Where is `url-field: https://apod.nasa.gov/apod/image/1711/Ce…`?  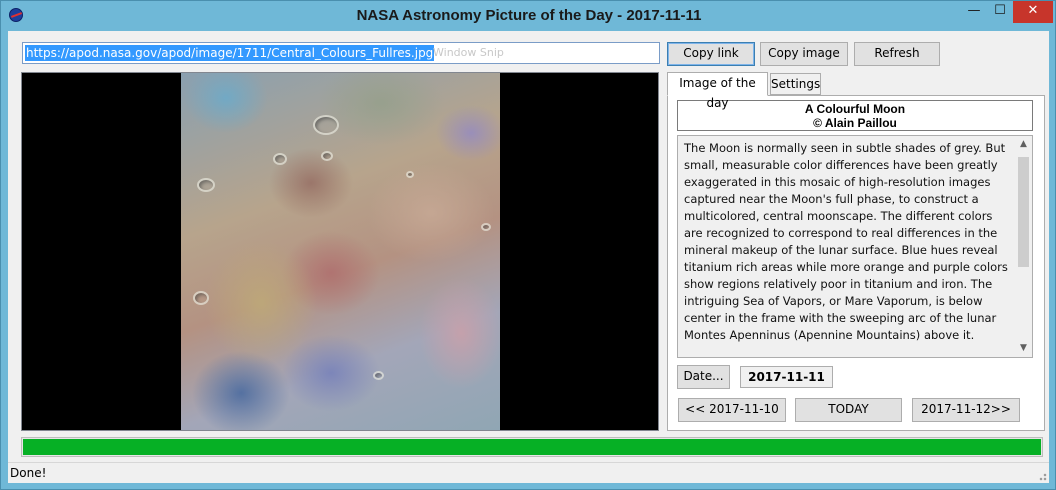 url-field: https://apod.nasa.gov/apod/image/1711/Ce… is located at coordinates (341, 53).